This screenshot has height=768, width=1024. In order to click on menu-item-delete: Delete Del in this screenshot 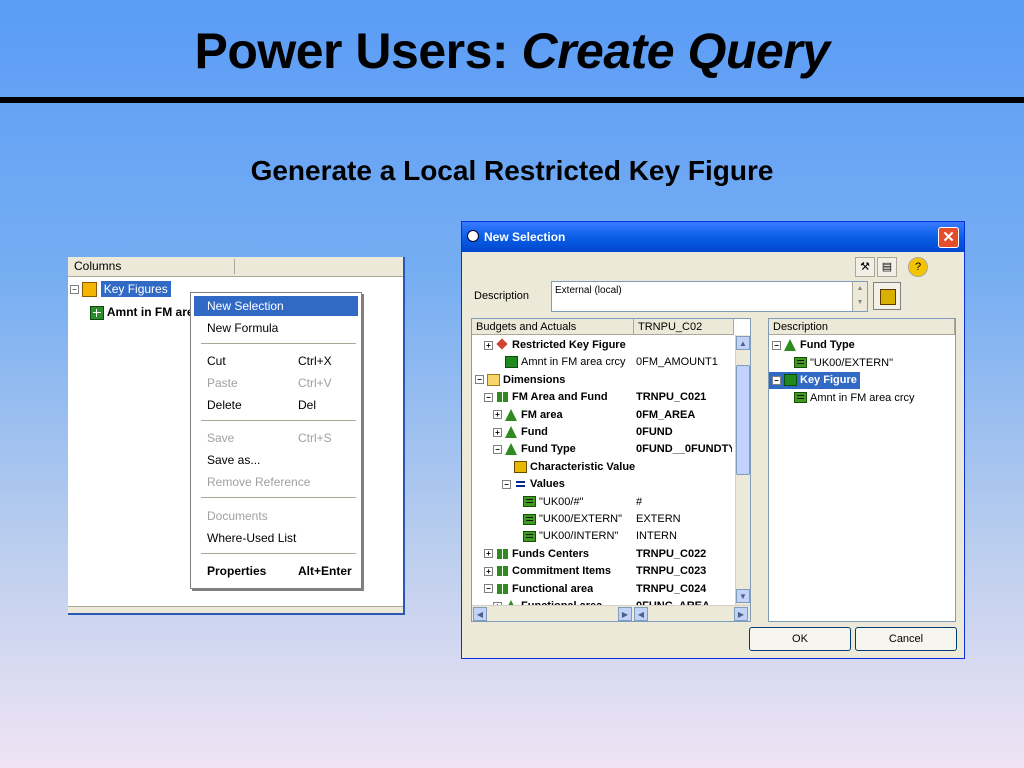, I will do `click(276, 405)`.